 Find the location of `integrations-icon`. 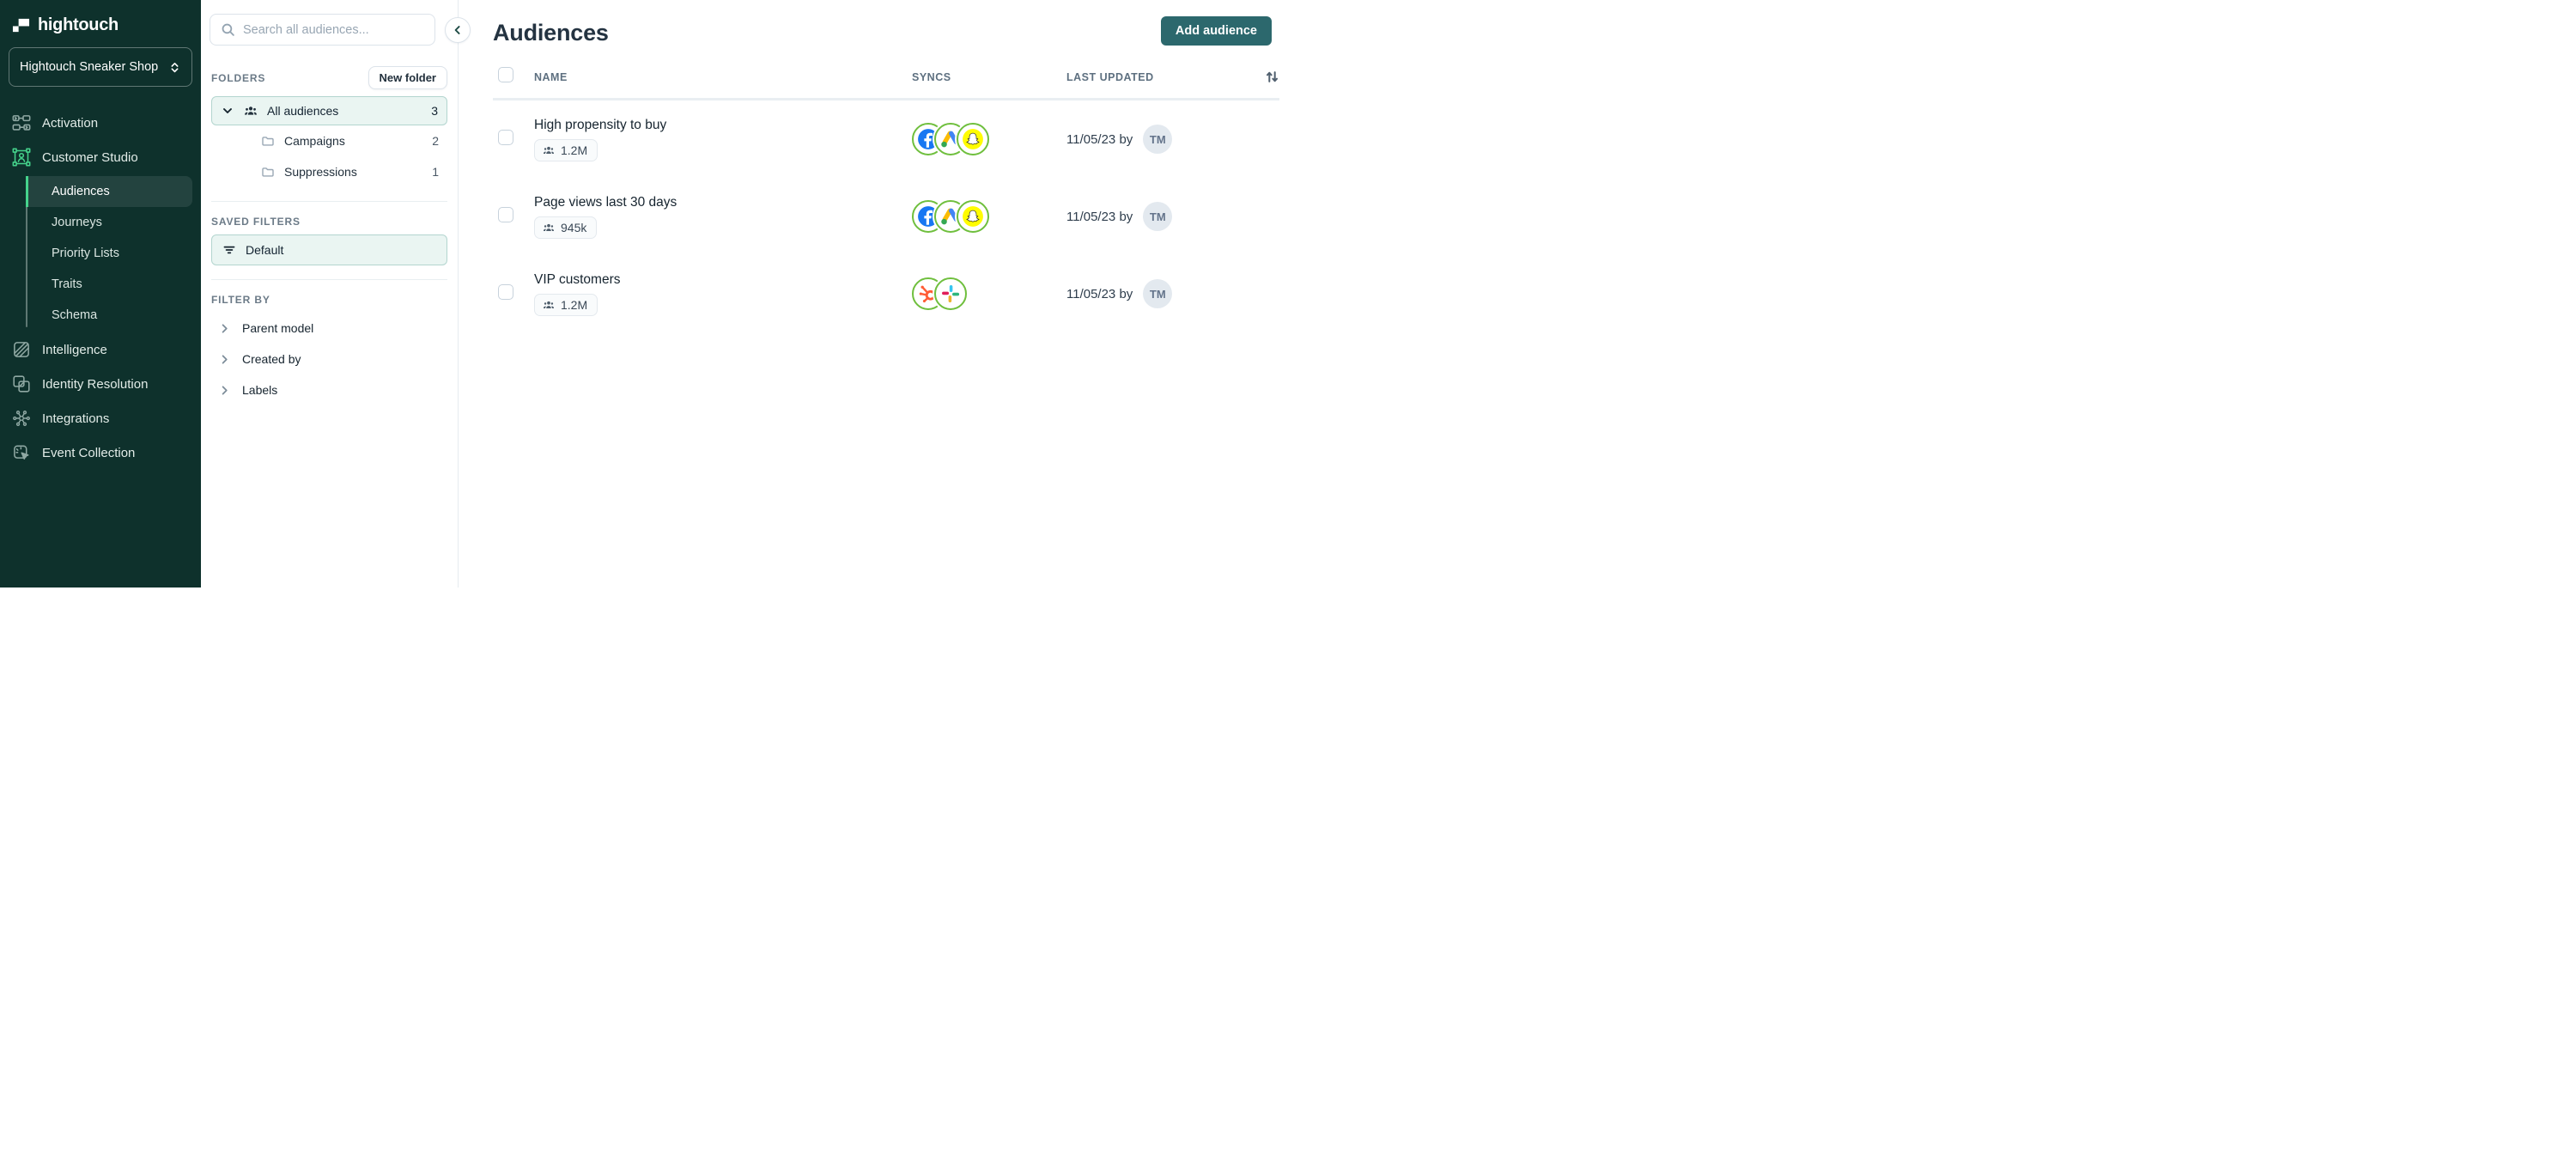

integrations-icon is located at coordinates (21, 418).